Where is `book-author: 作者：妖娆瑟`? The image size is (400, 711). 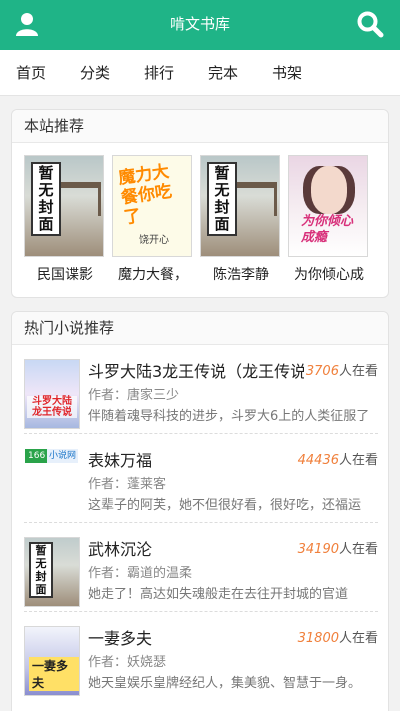
book-author: 作者：妖娆瑟 is located at coordinates (127, 660).